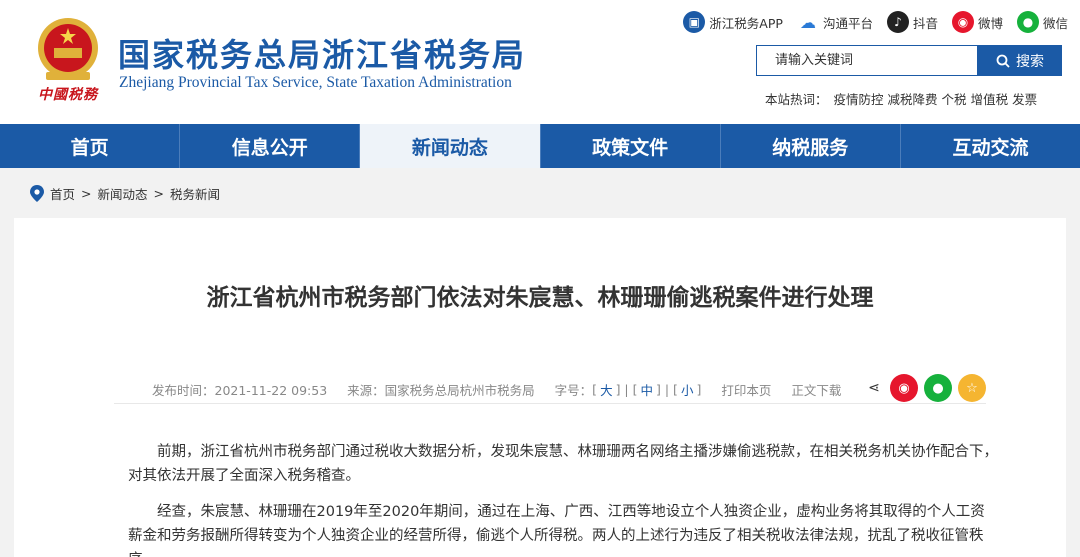  What do you see at coordinates (1027, 22) in the screenshot?
I see `wechat-icon: ●` at bounding box center [1027, 22].